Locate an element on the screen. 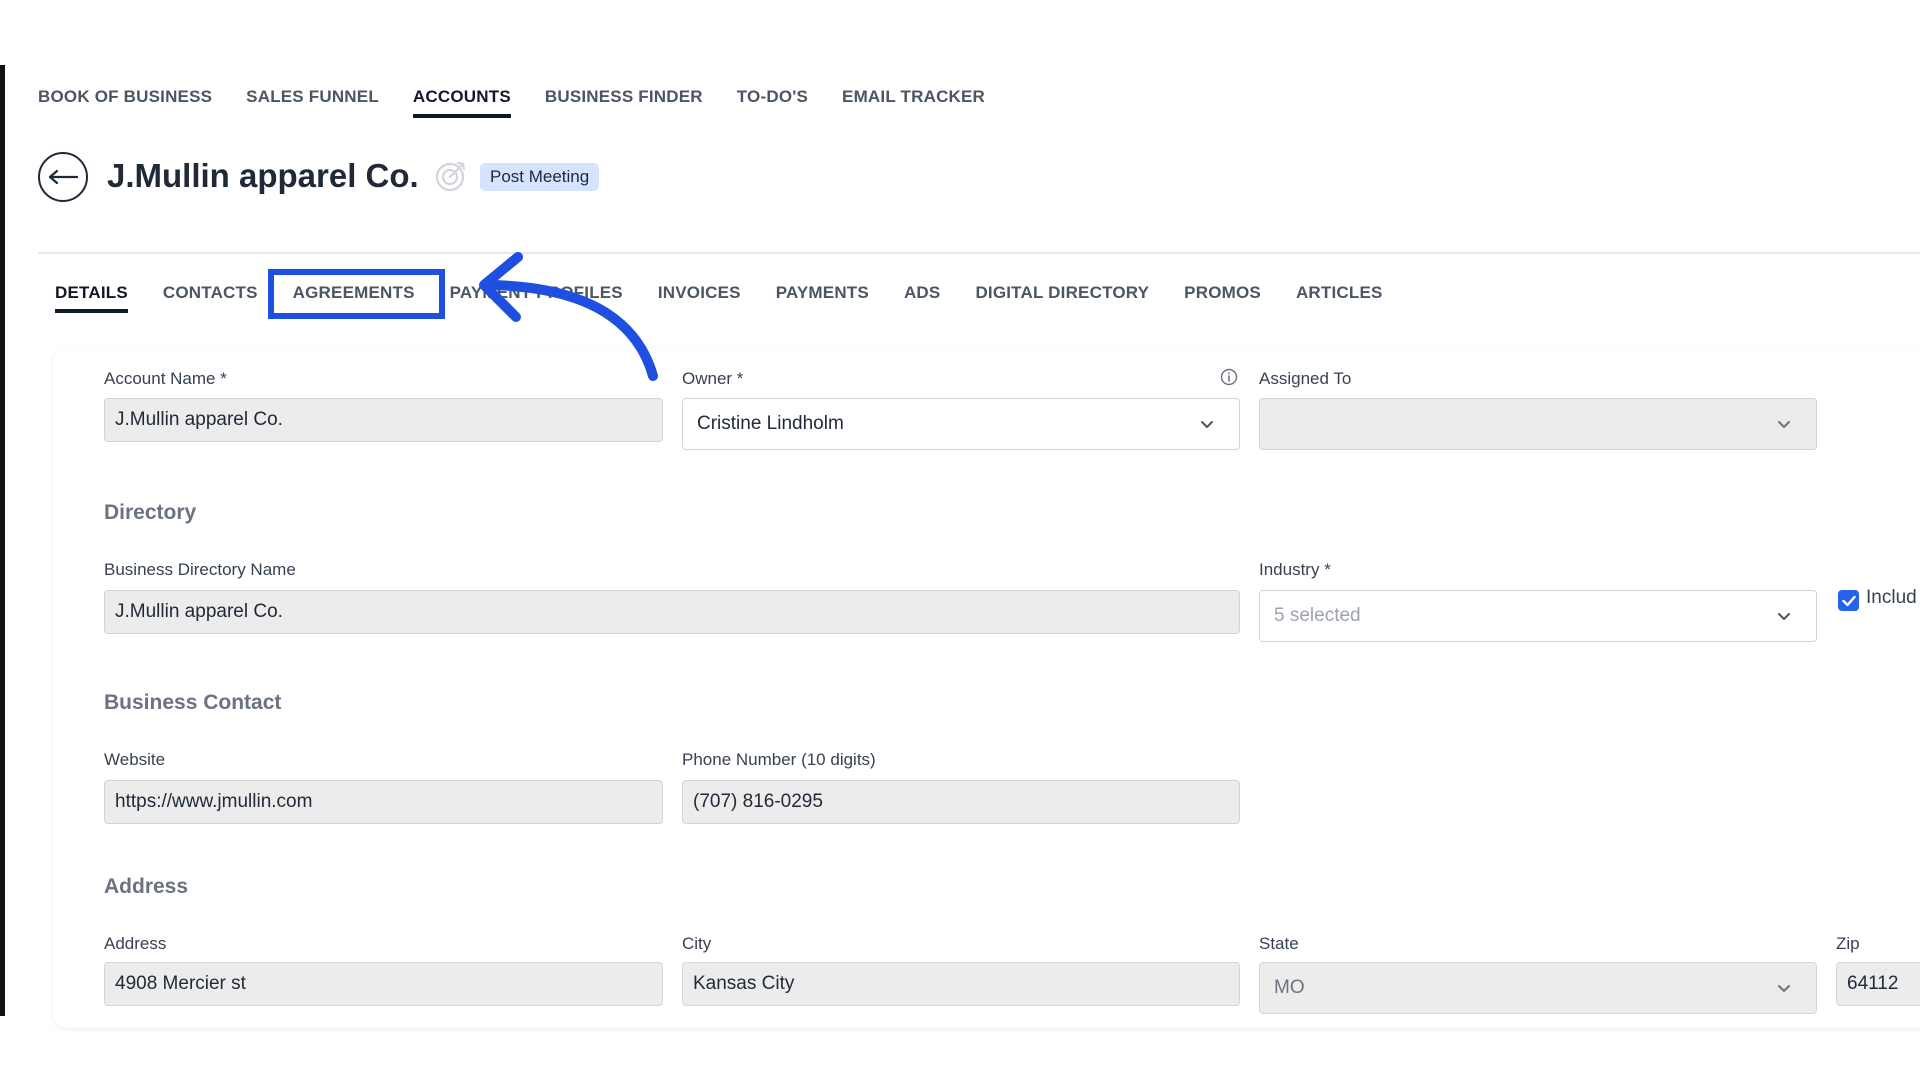 This screenshot has height=1080, width=1920. topnav-accounts: ACCOUNTS is located at coordinates (461, 102).